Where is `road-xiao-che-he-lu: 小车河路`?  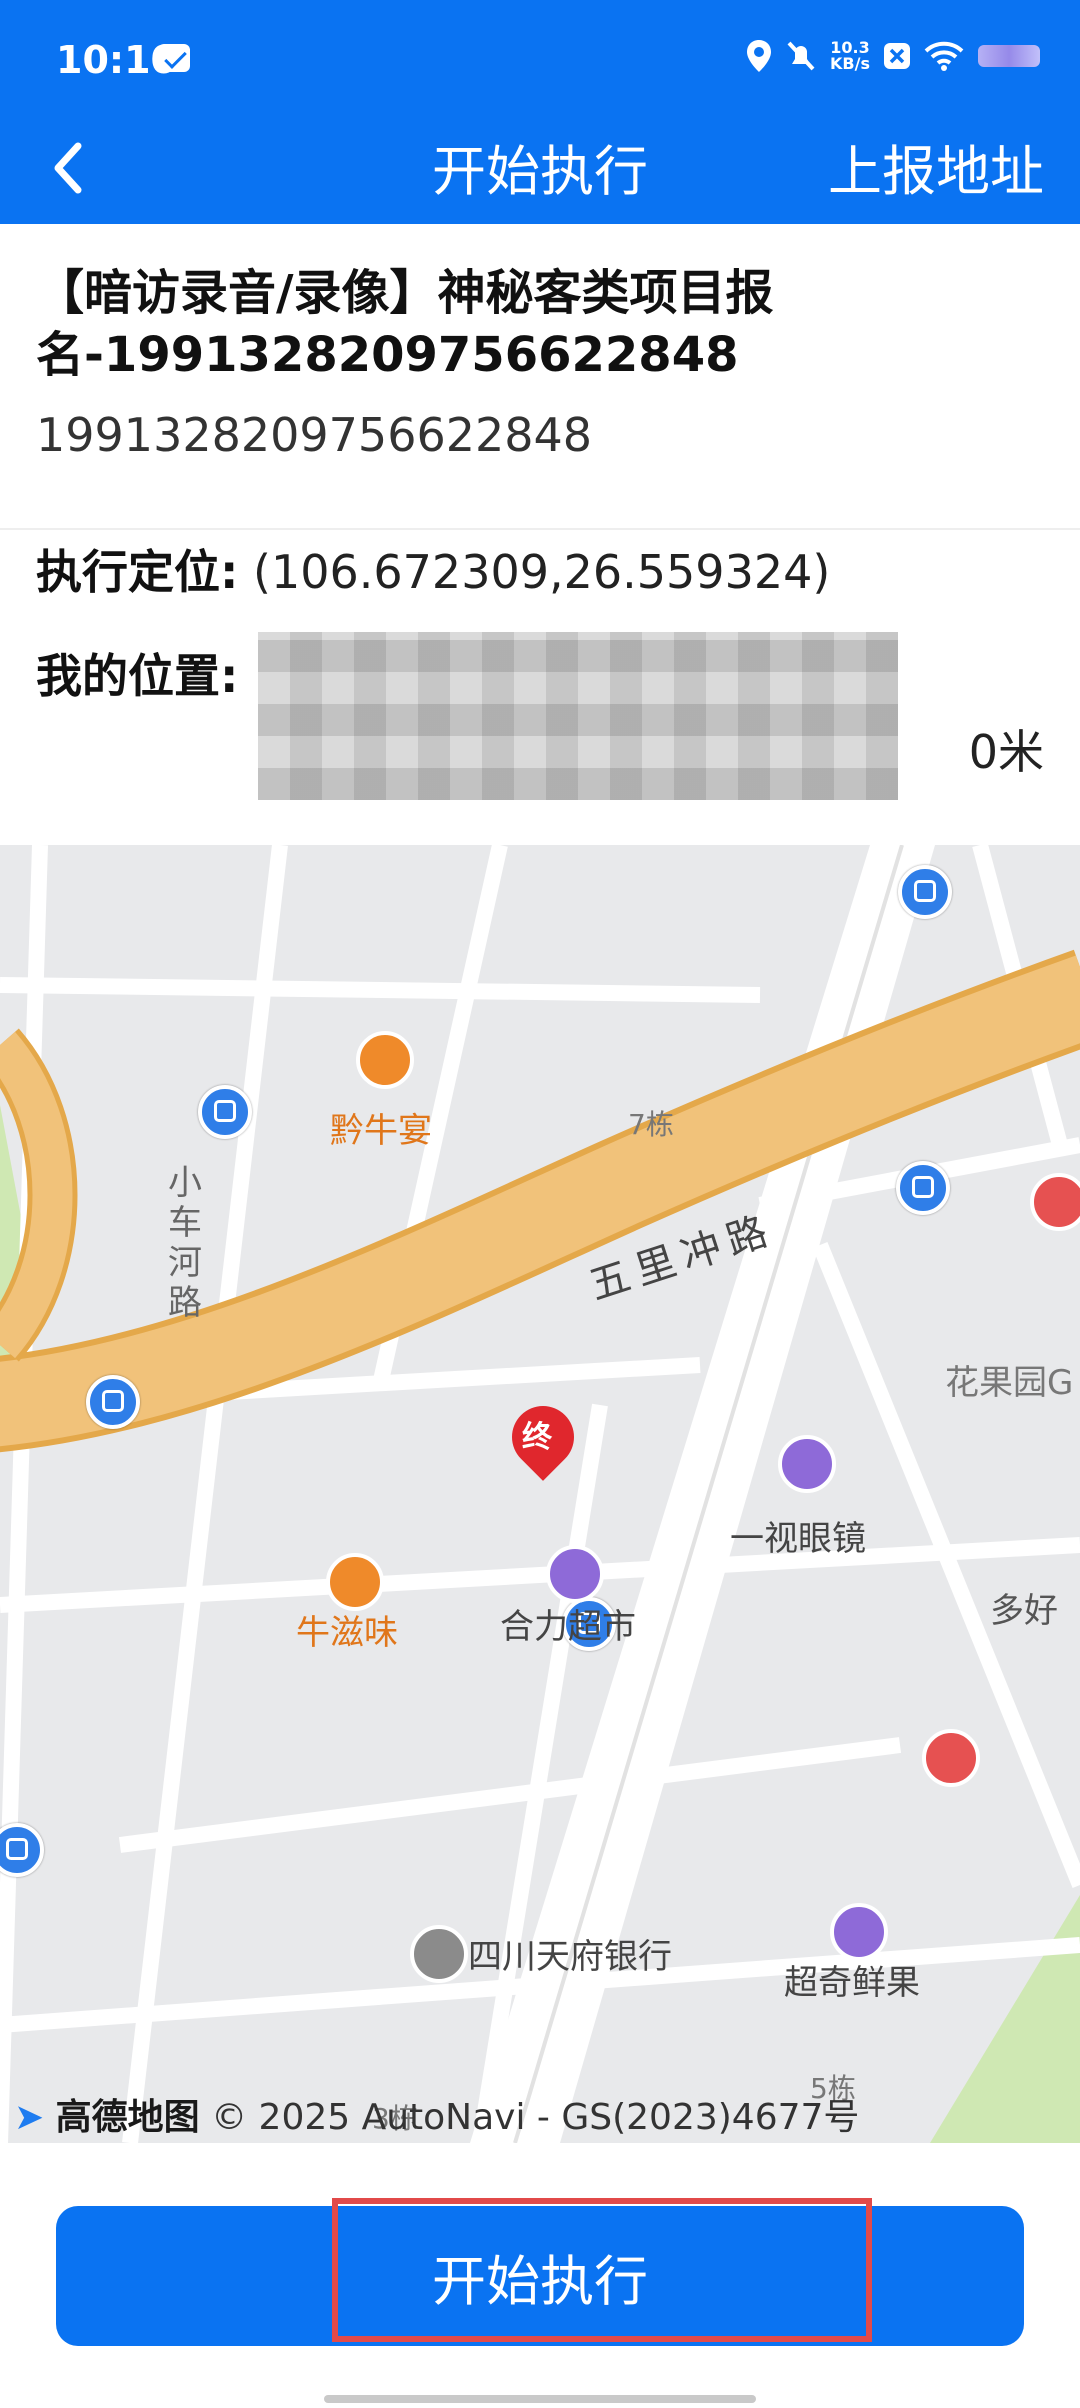 road-xiao-che-he-lu: 小车河路 is located at coordinates (185, 1243).